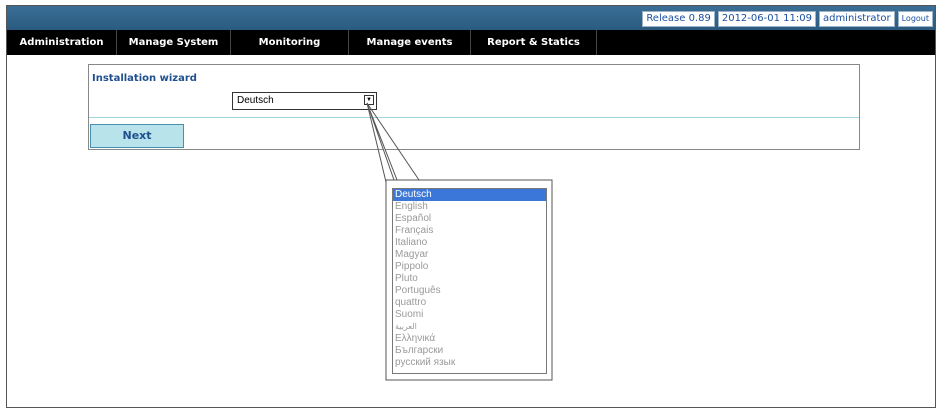 Image resolution: width=942 pixels, height=413 pixels. I want to click on option-deutsch: Deutsch, so click(469, 195).